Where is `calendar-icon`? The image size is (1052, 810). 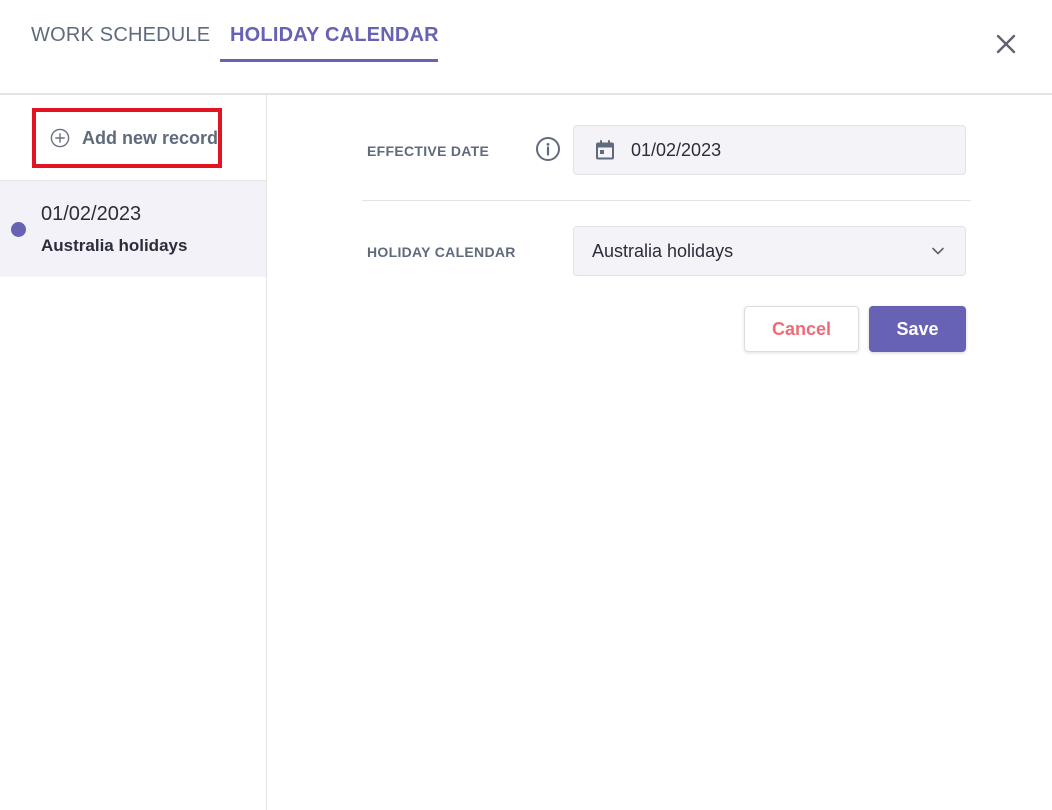
calendar-icon is located at coordinates (605, 150).